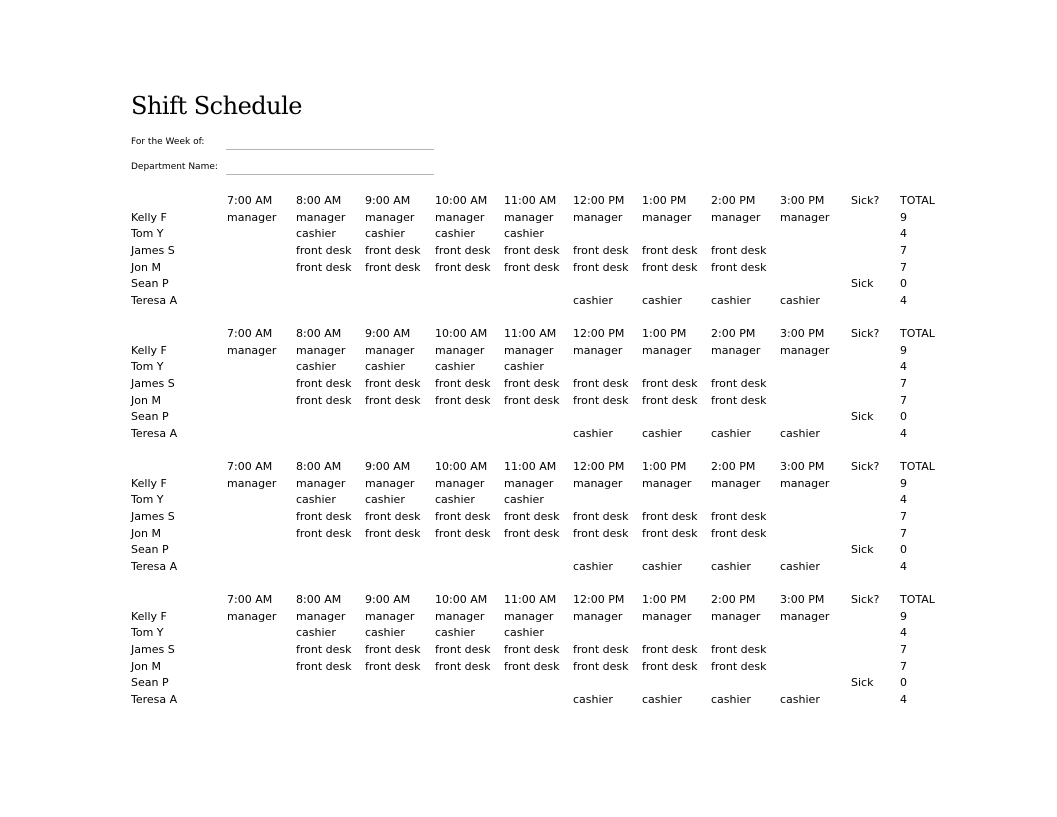 This screenshot has height=817, width=1057. I want to click on column-header: 12:00 PM, so click(599, 599).